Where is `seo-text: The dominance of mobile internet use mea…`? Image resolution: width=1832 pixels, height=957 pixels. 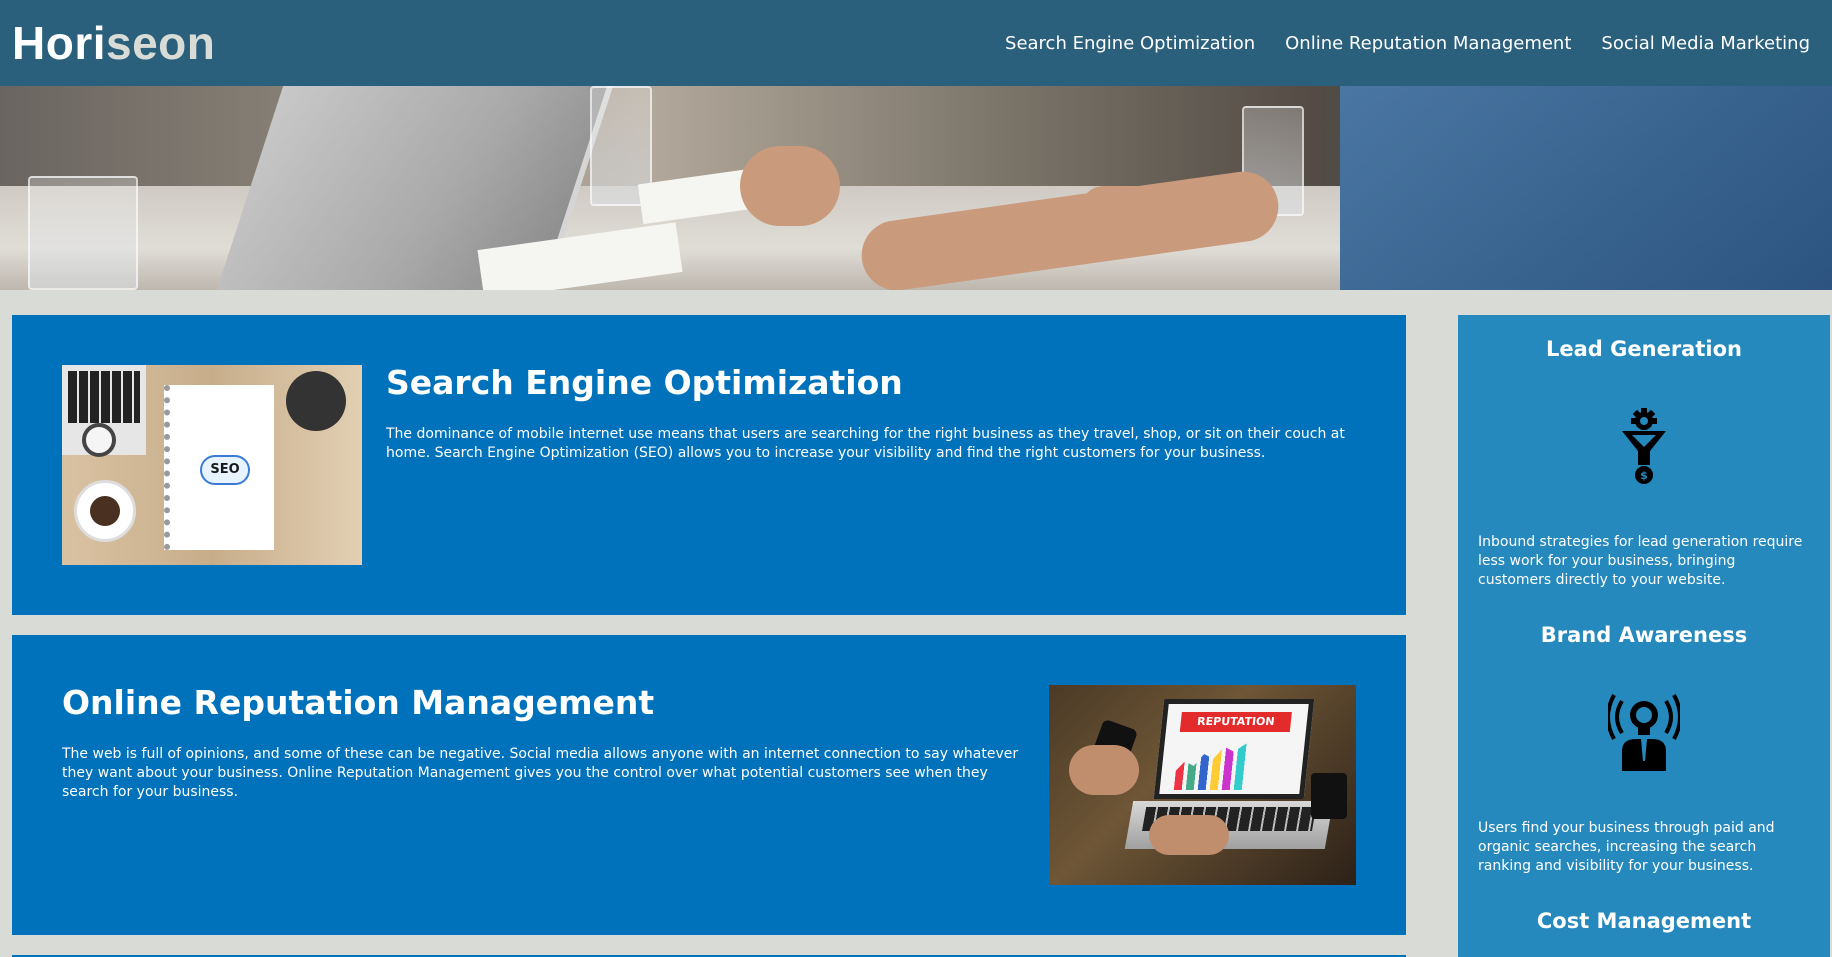 seo-text: The dominance of mobile internet use mea… is located at coordinates (865, 443).